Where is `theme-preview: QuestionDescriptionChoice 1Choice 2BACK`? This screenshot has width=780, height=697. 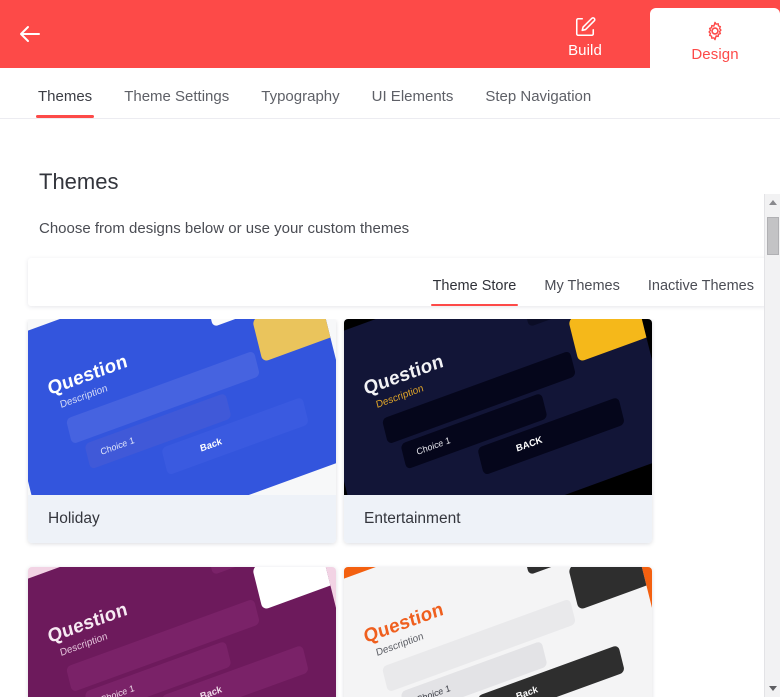 theme-preview: QuestionDescriptionChoice 1Choice 2BACK is located at coordinates (498, 407).